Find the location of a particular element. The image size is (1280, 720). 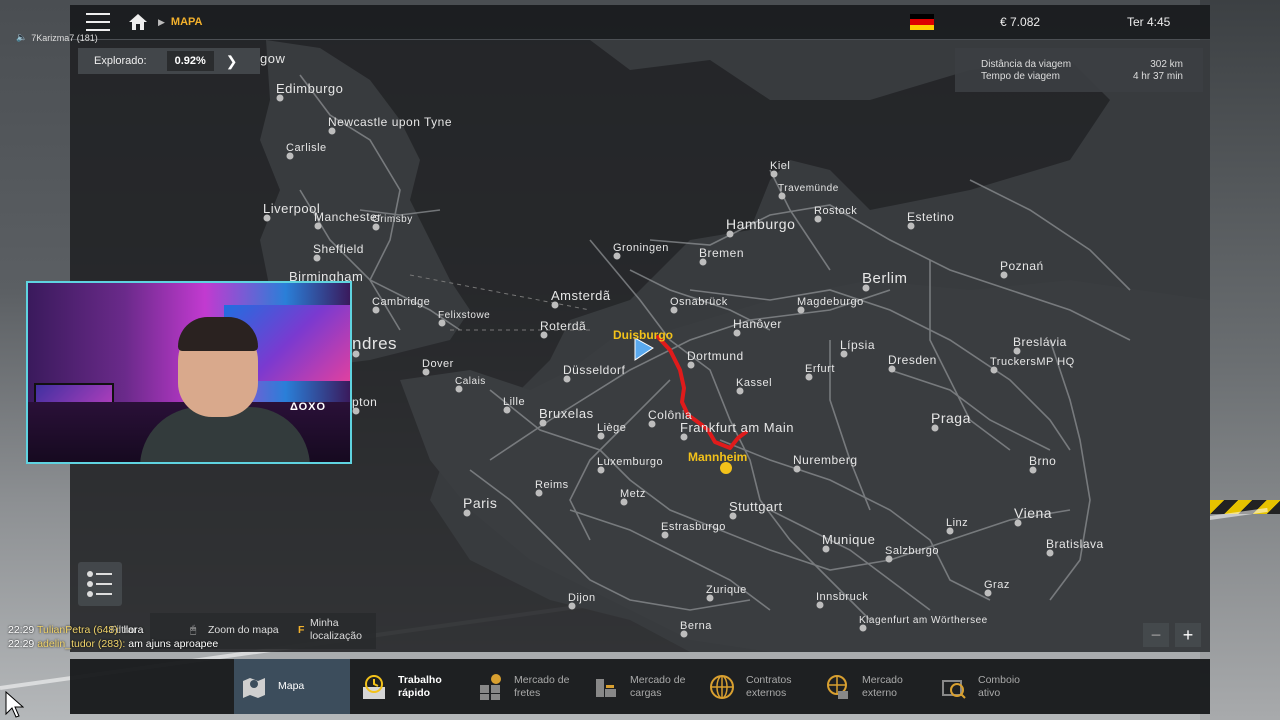

city-label: Amsterdã is located at coordinates (581, 295).